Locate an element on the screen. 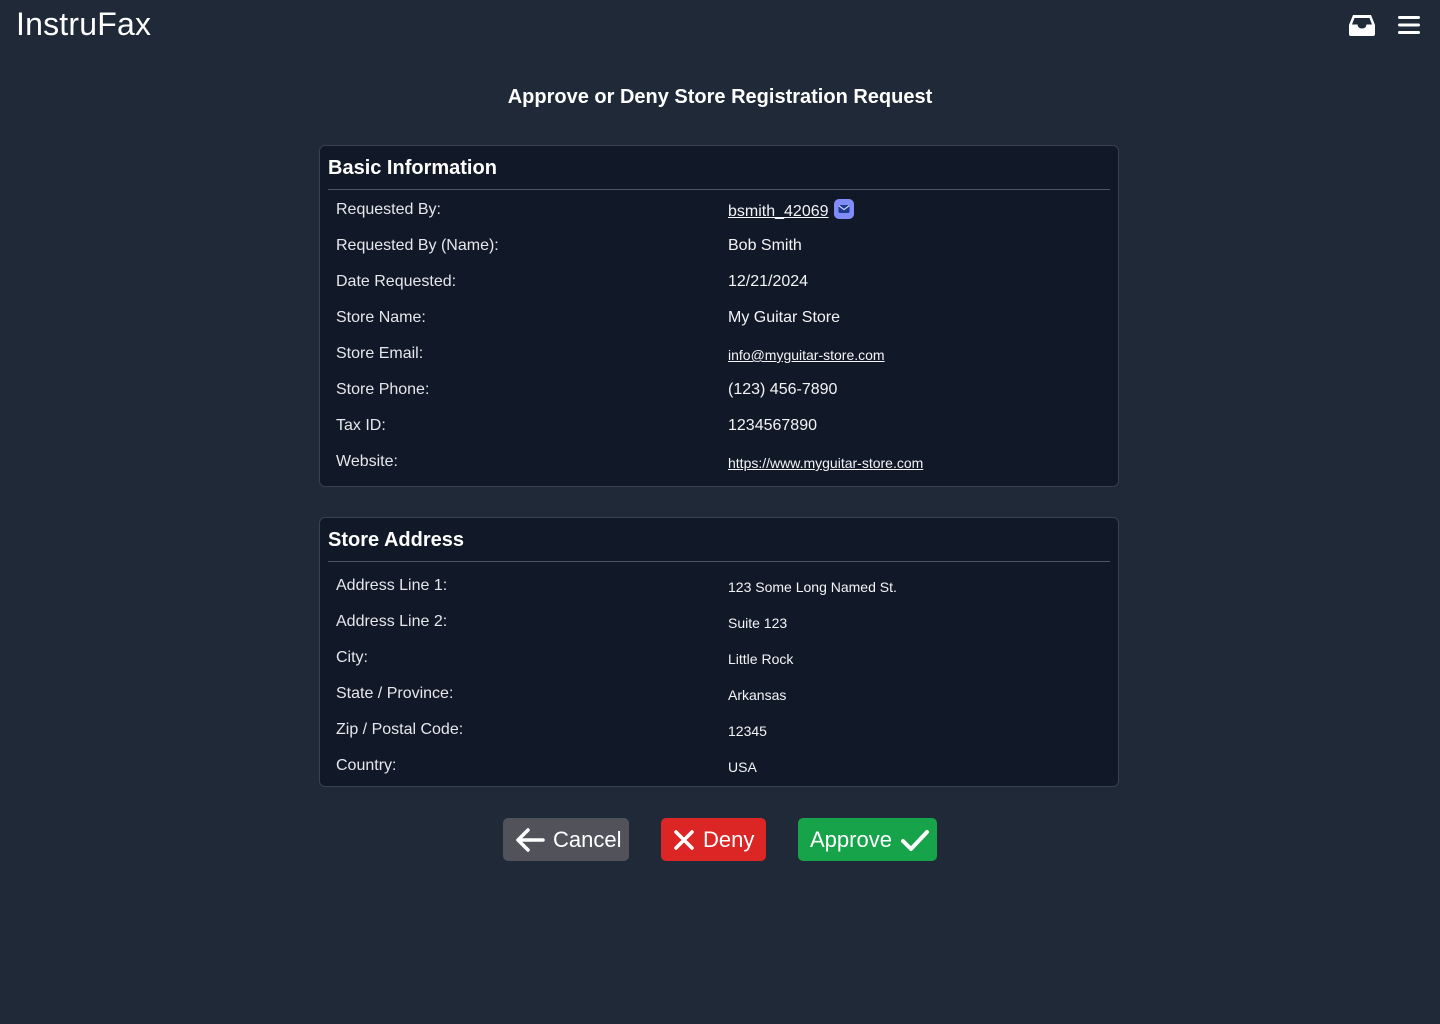  store-email-row: Store Email: info@myguitar-store.com is located at coordinates (719, 354).